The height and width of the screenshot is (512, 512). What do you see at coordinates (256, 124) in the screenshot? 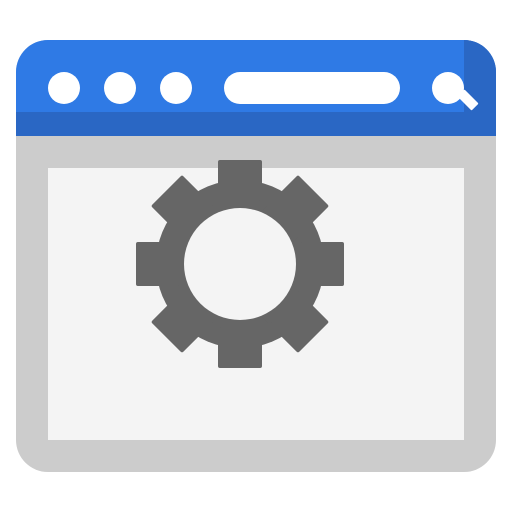
I see `title-bar-shade` at bounding box center [256, 124].